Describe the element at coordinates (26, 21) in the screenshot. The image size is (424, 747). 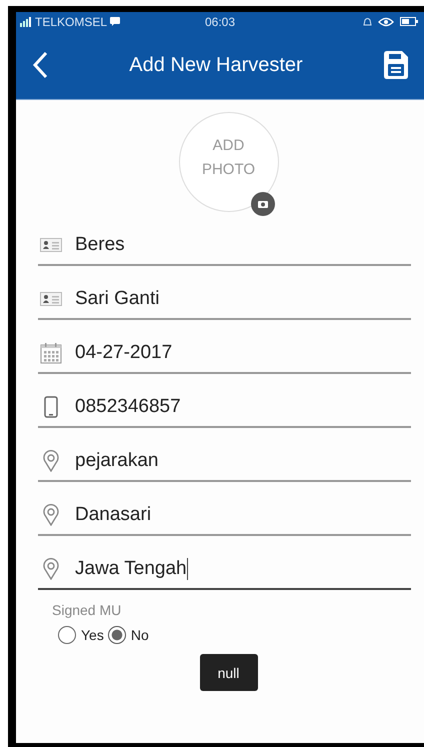
I see `signal-icon` at that location.